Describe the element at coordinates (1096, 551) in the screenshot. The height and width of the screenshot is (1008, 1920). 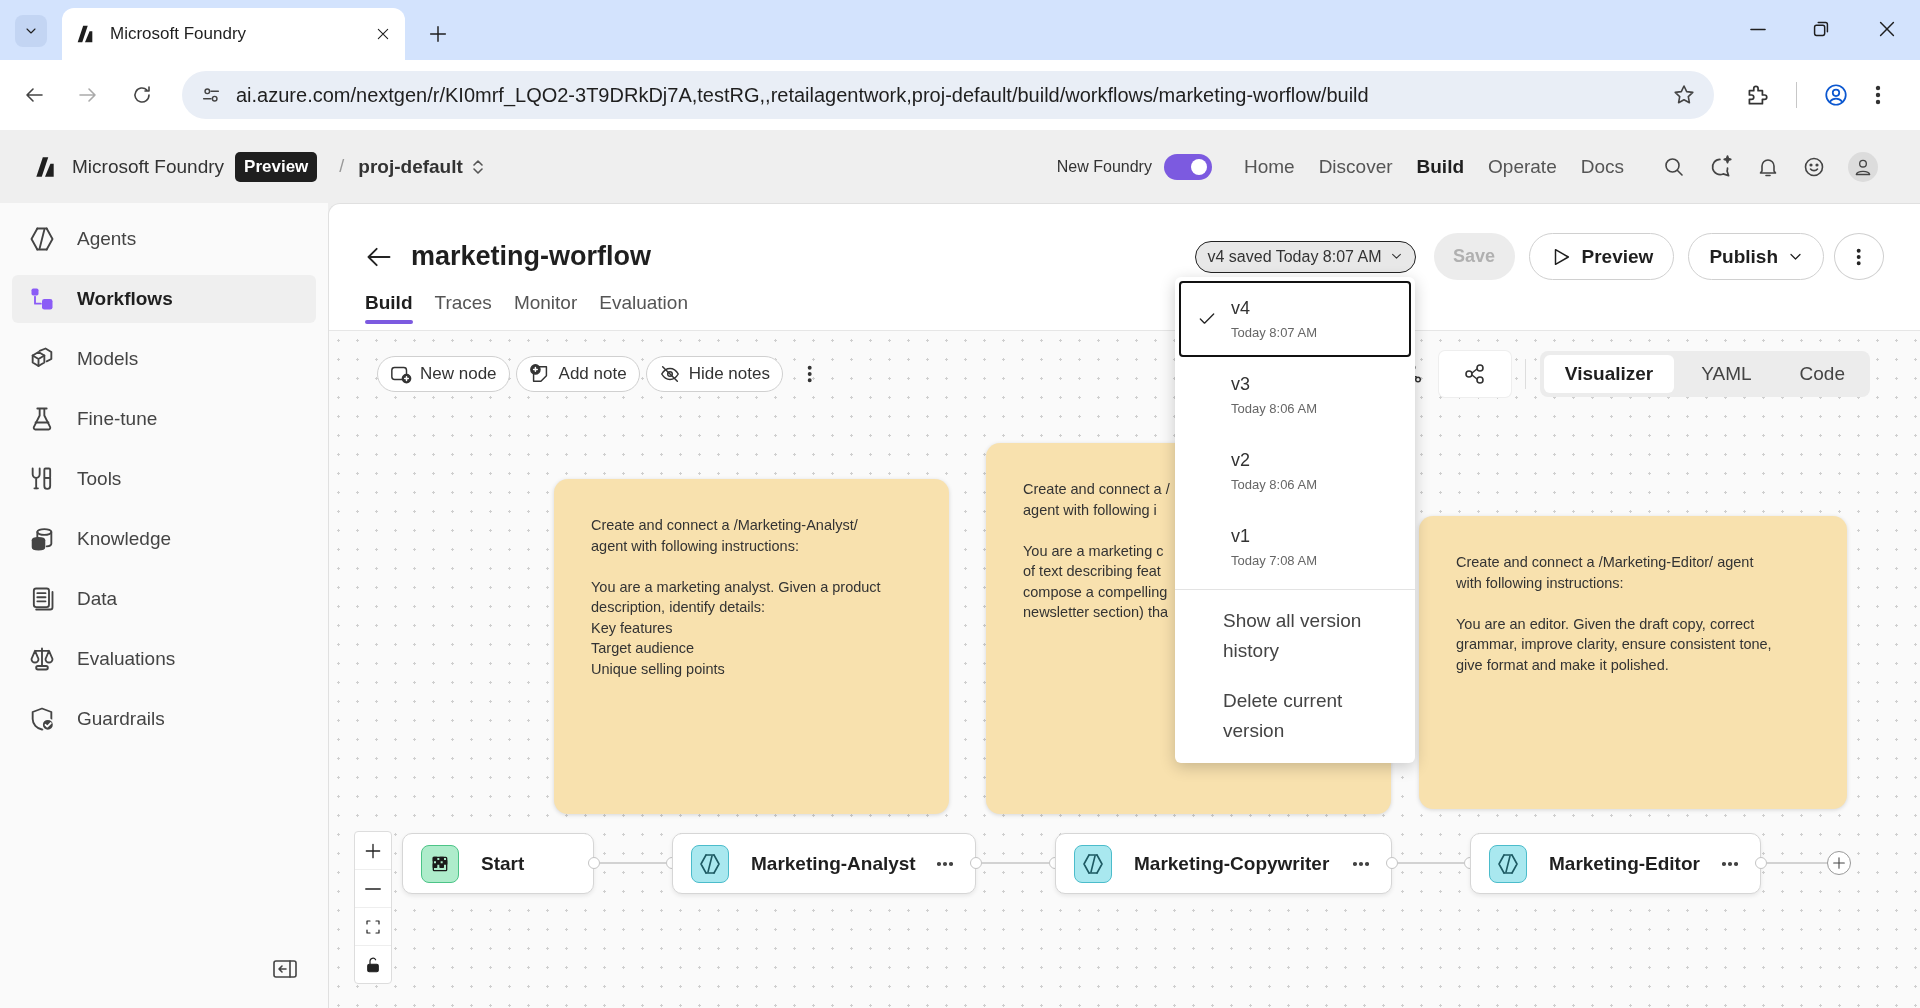
I see `note-text: Create and connect a / agent with following i You are a marketing c of text describing feat compose a compelling newsletter section) tha` at that location.